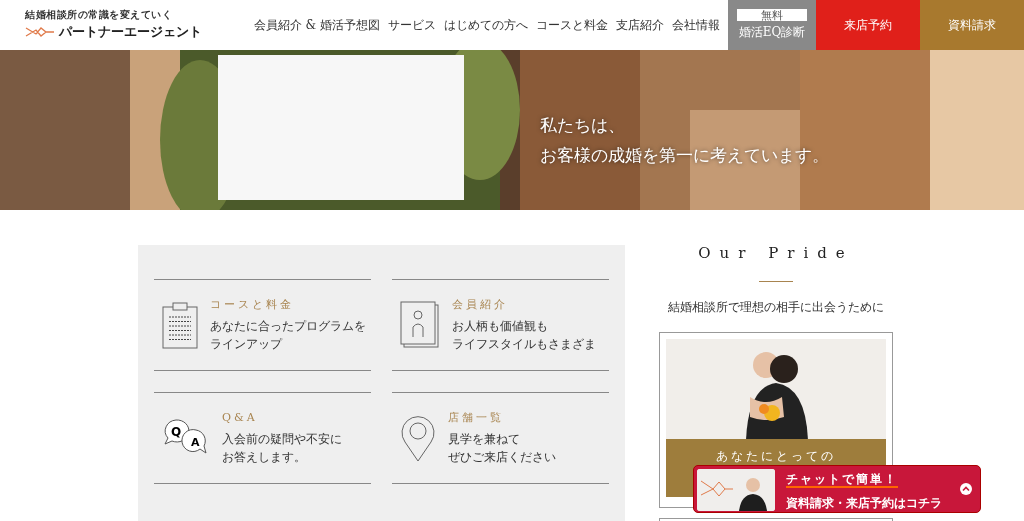 This screenshot has height=521, width=1024. What do you see at coordinates (640, 25) in the screenshot?
I see `nav-link: 支店紹介` at bounding box center [640, 25].